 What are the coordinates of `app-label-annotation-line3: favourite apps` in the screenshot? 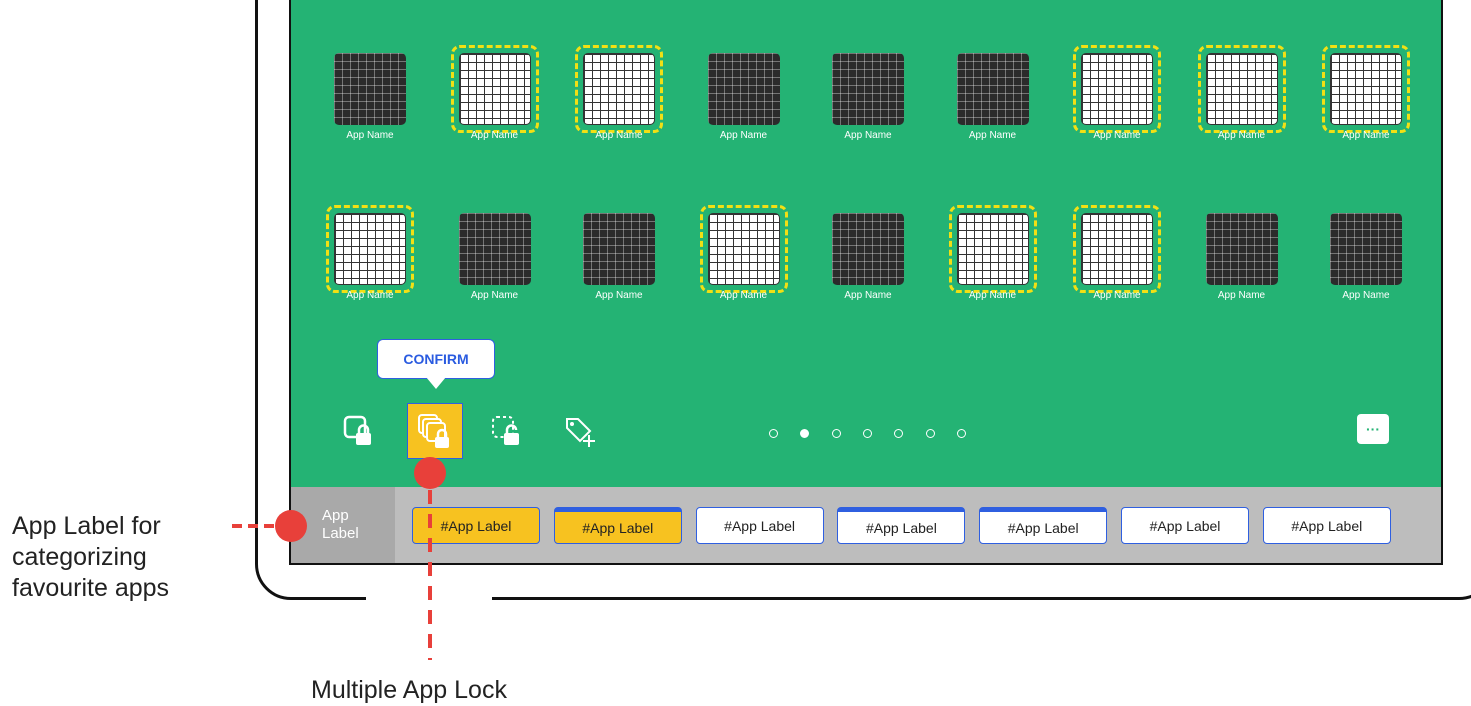 It's located at (91, 588).